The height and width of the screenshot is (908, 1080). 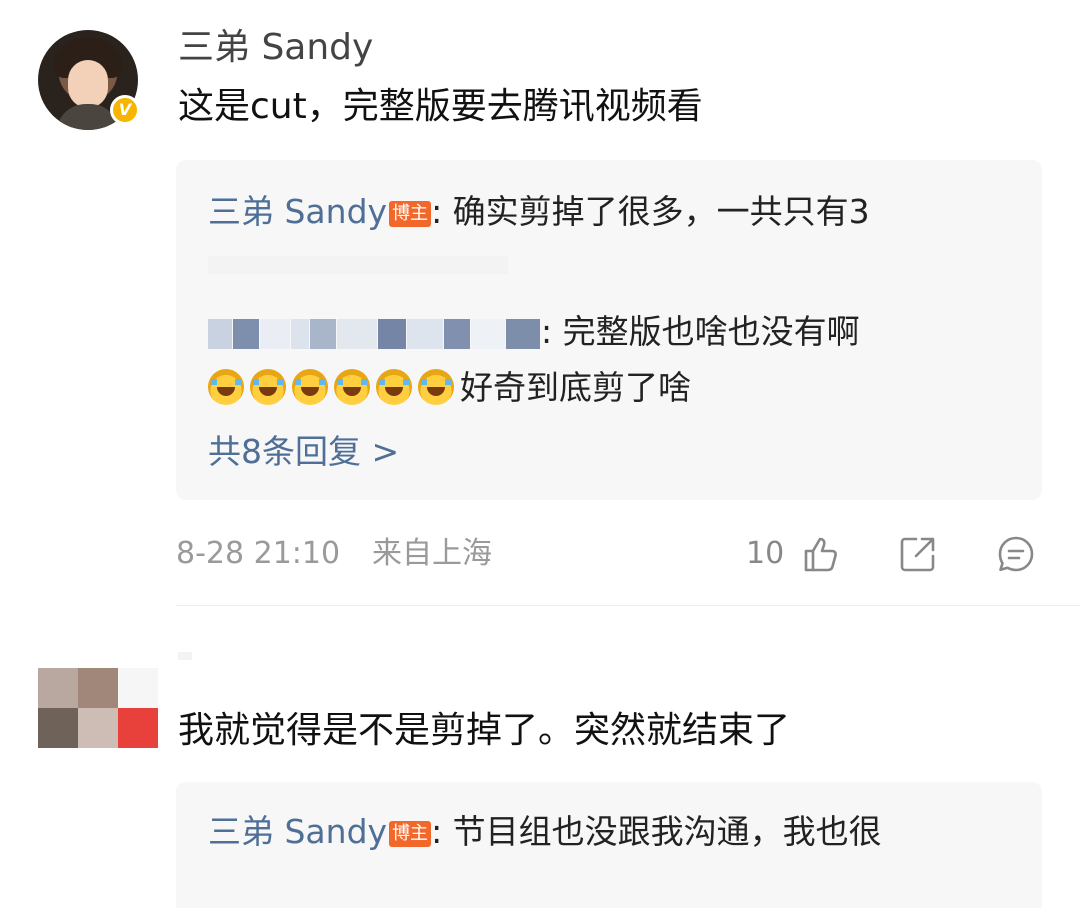 I want to click on comment-location: 来自上海, so click(x=432, y=553).